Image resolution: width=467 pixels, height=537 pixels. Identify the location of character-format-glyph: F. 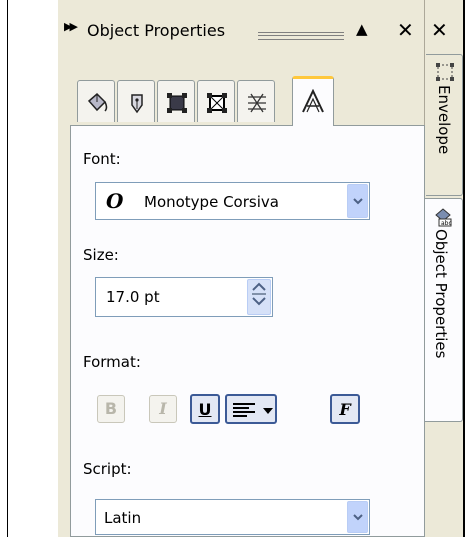
(345, 409).